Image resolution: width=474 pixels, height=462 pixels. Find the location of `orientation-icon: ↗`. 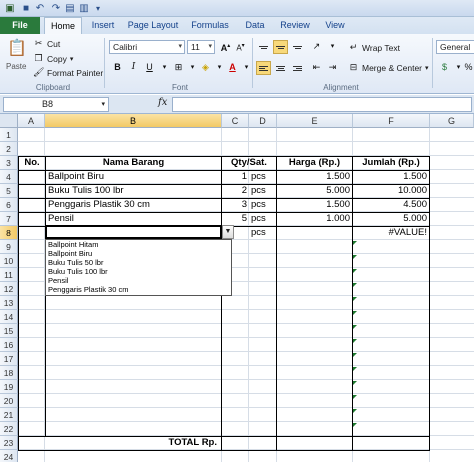

orientation-icon: ↗ is located at coordinates (316, 46).